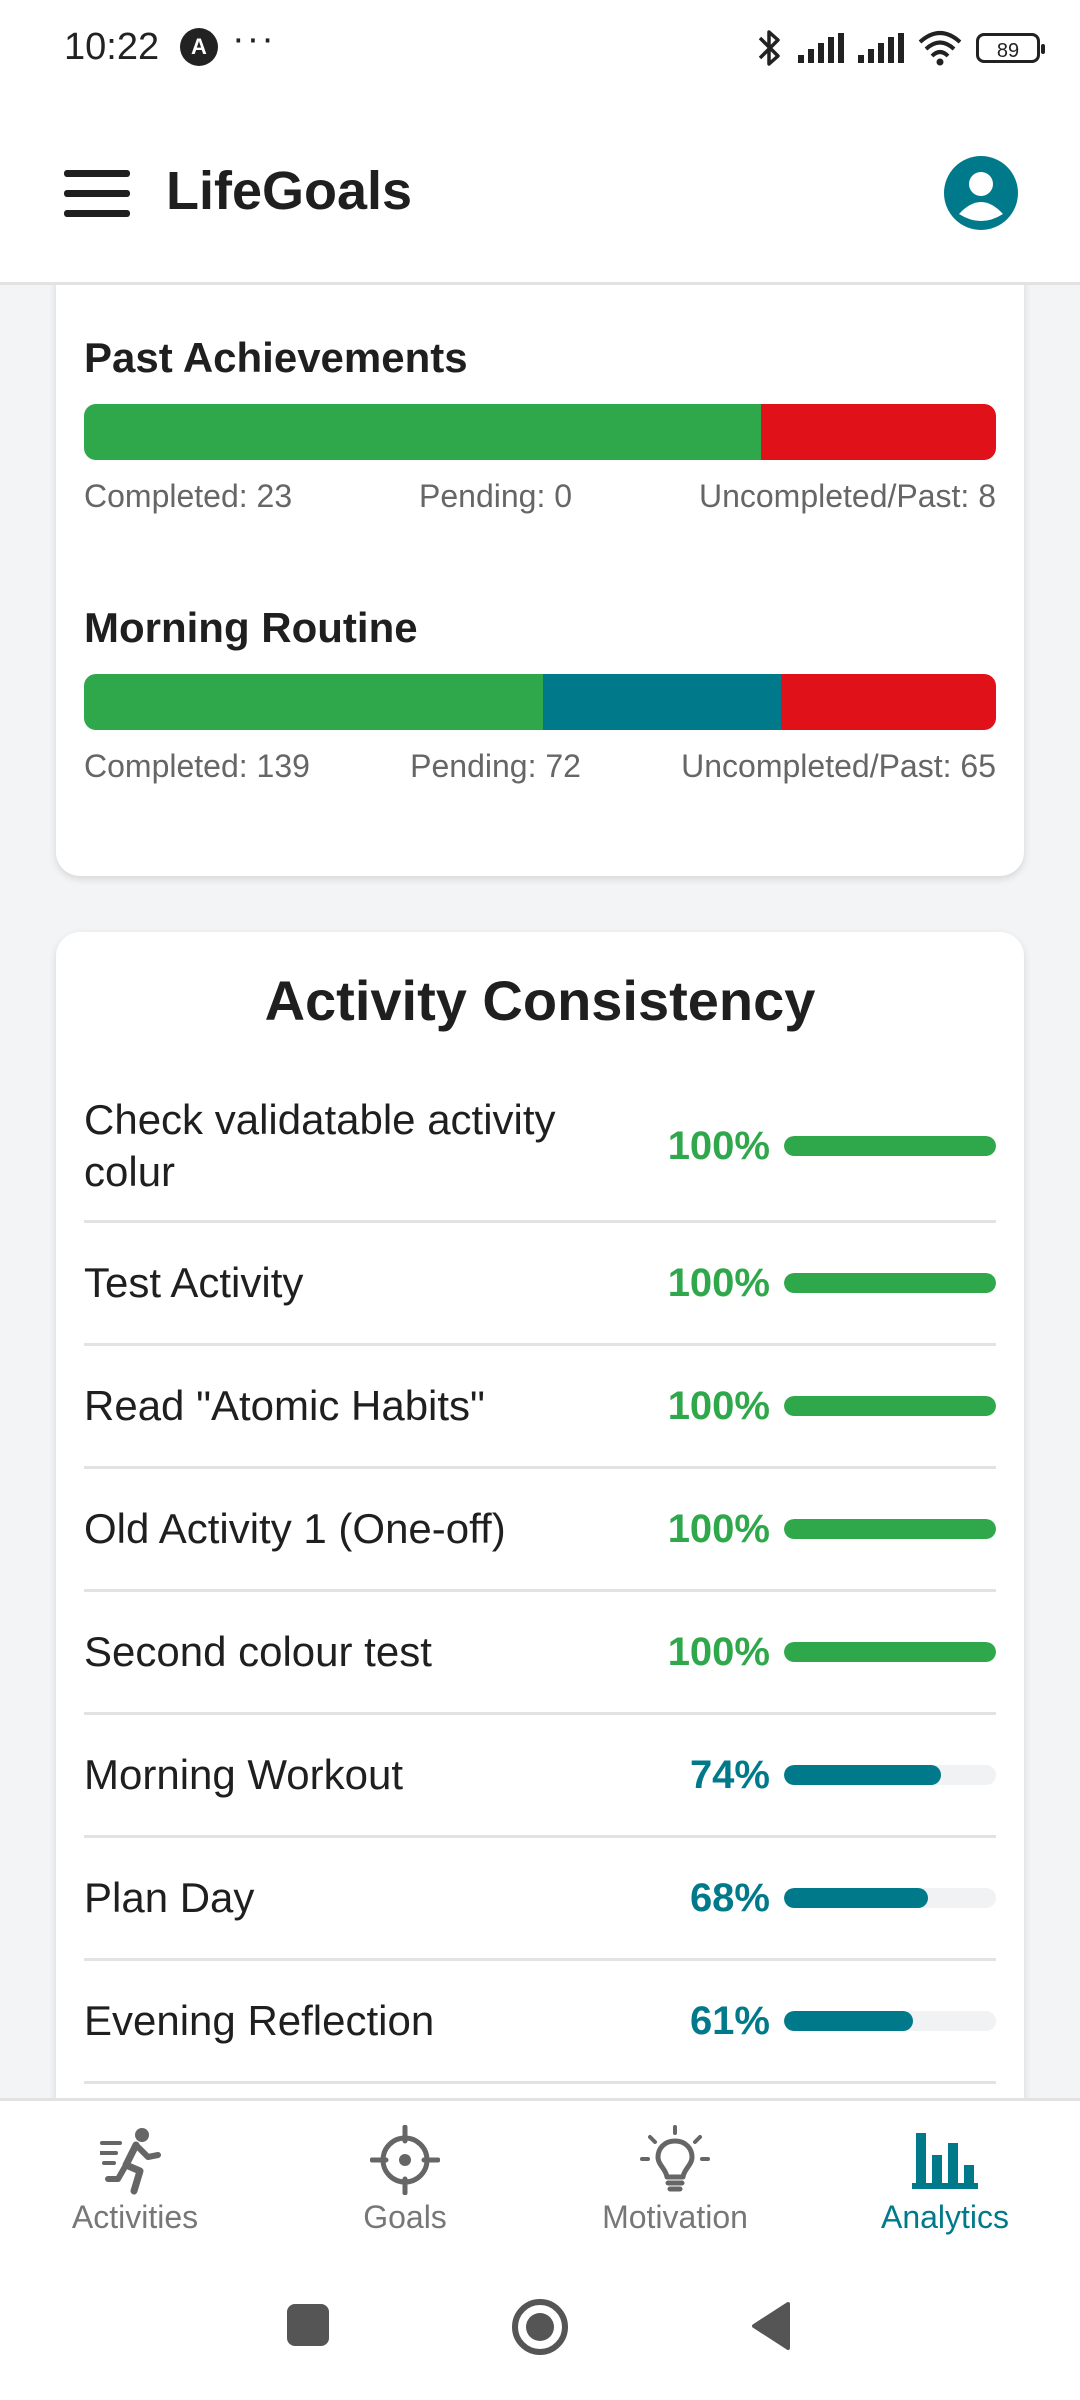  I want to click on bottom-navigation: Activities Goals Motivation Analytics, so click(540, 2181).